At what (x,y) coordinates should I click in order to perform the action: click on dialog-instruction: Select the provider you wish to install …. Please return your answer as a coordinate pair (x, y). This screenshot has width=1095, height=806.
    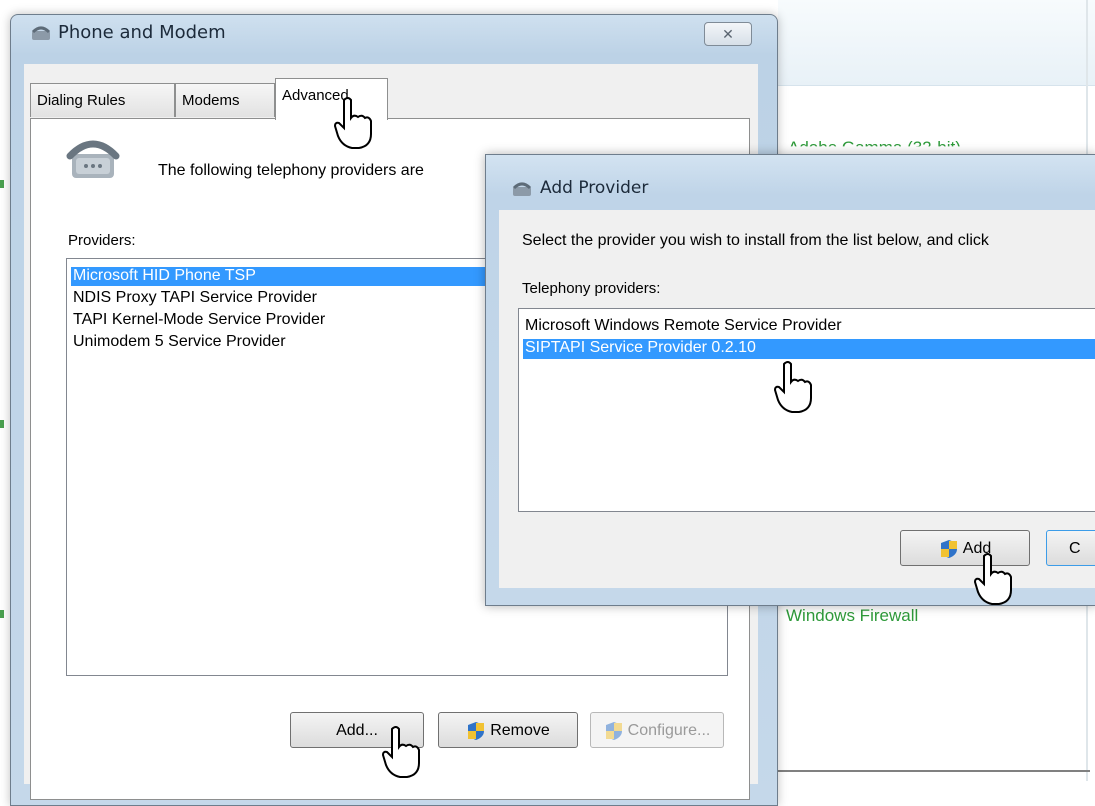
    Looking at the image, I should click on (755, 240).